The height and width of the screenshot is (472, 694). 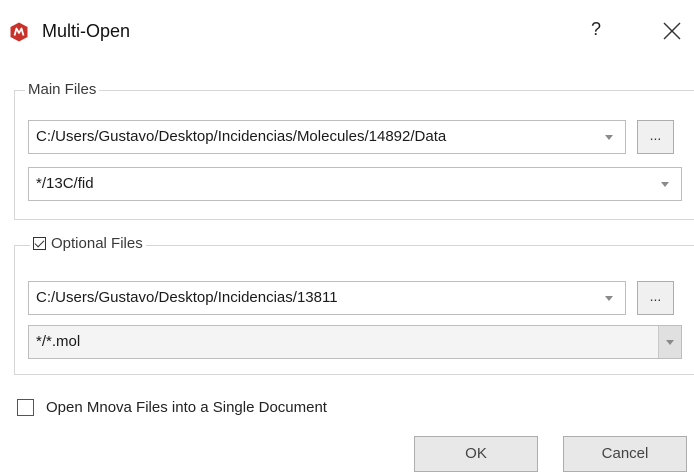 I want to click on title-bar: Multi-Open ?, so click(x=347, y=31).